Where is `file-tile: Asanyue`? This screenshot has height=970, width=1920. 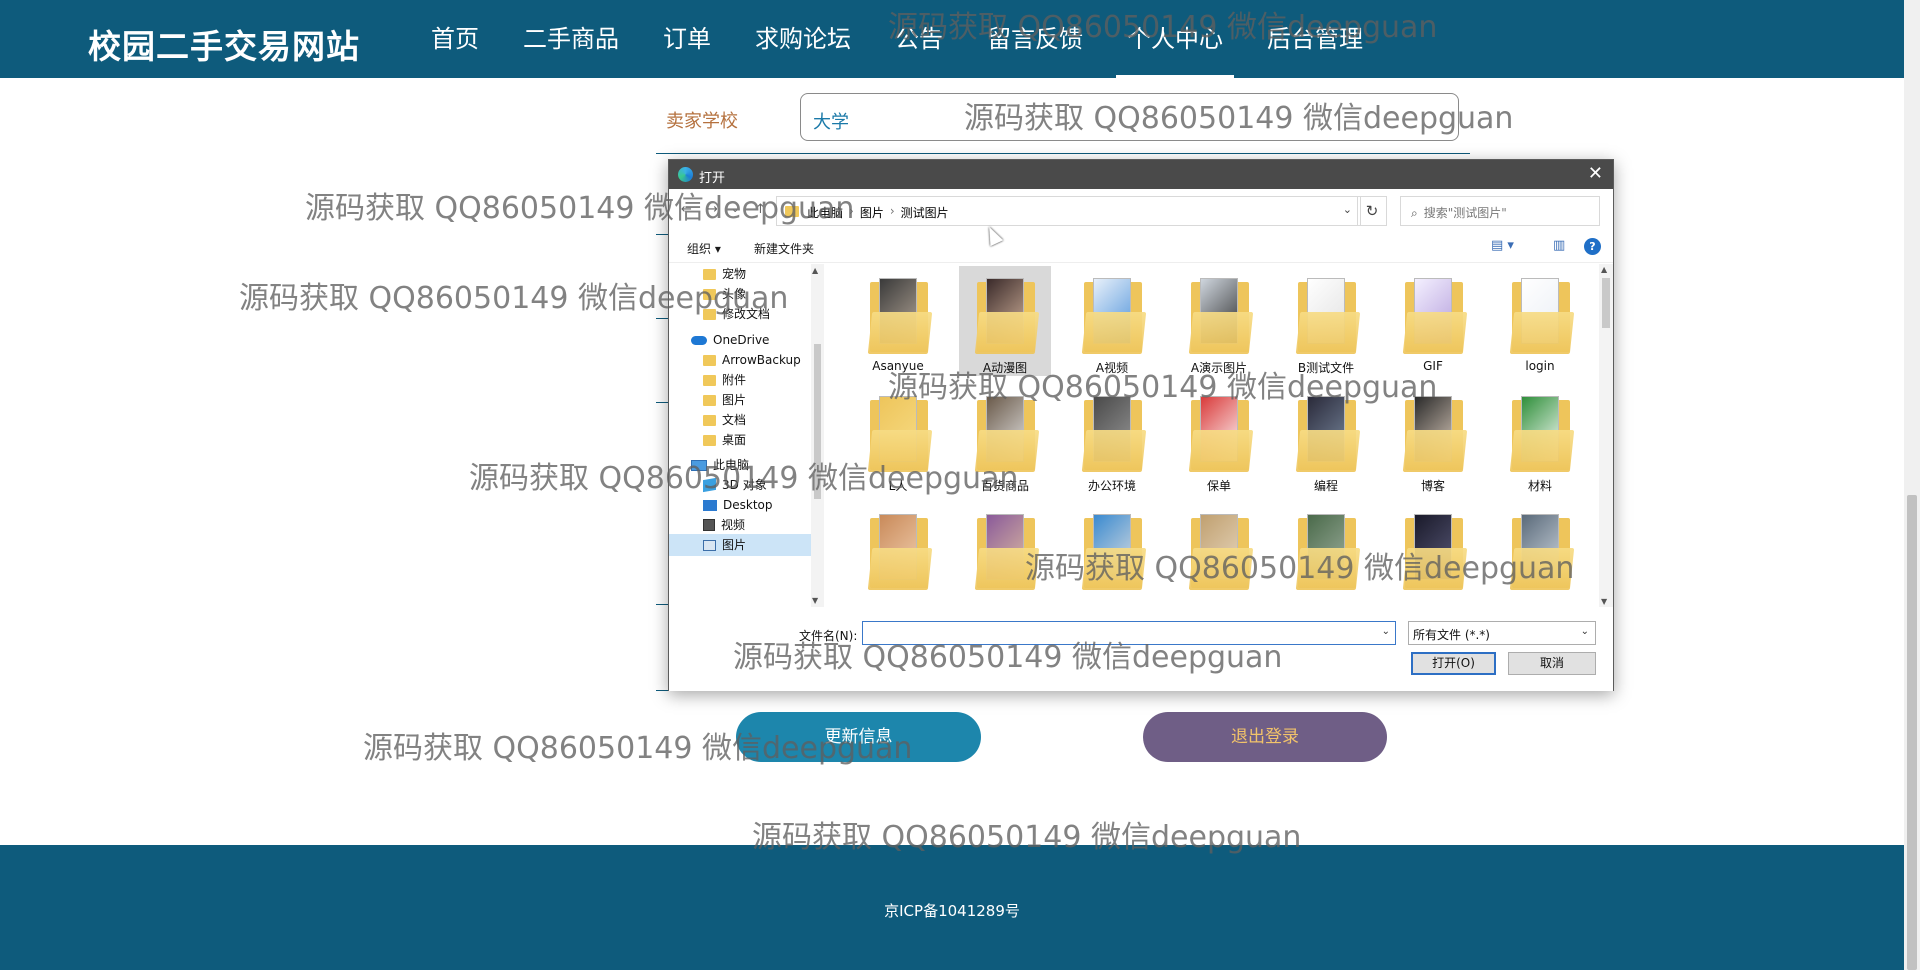
file-tile: Asanyue is located at coordinates (898, 321).